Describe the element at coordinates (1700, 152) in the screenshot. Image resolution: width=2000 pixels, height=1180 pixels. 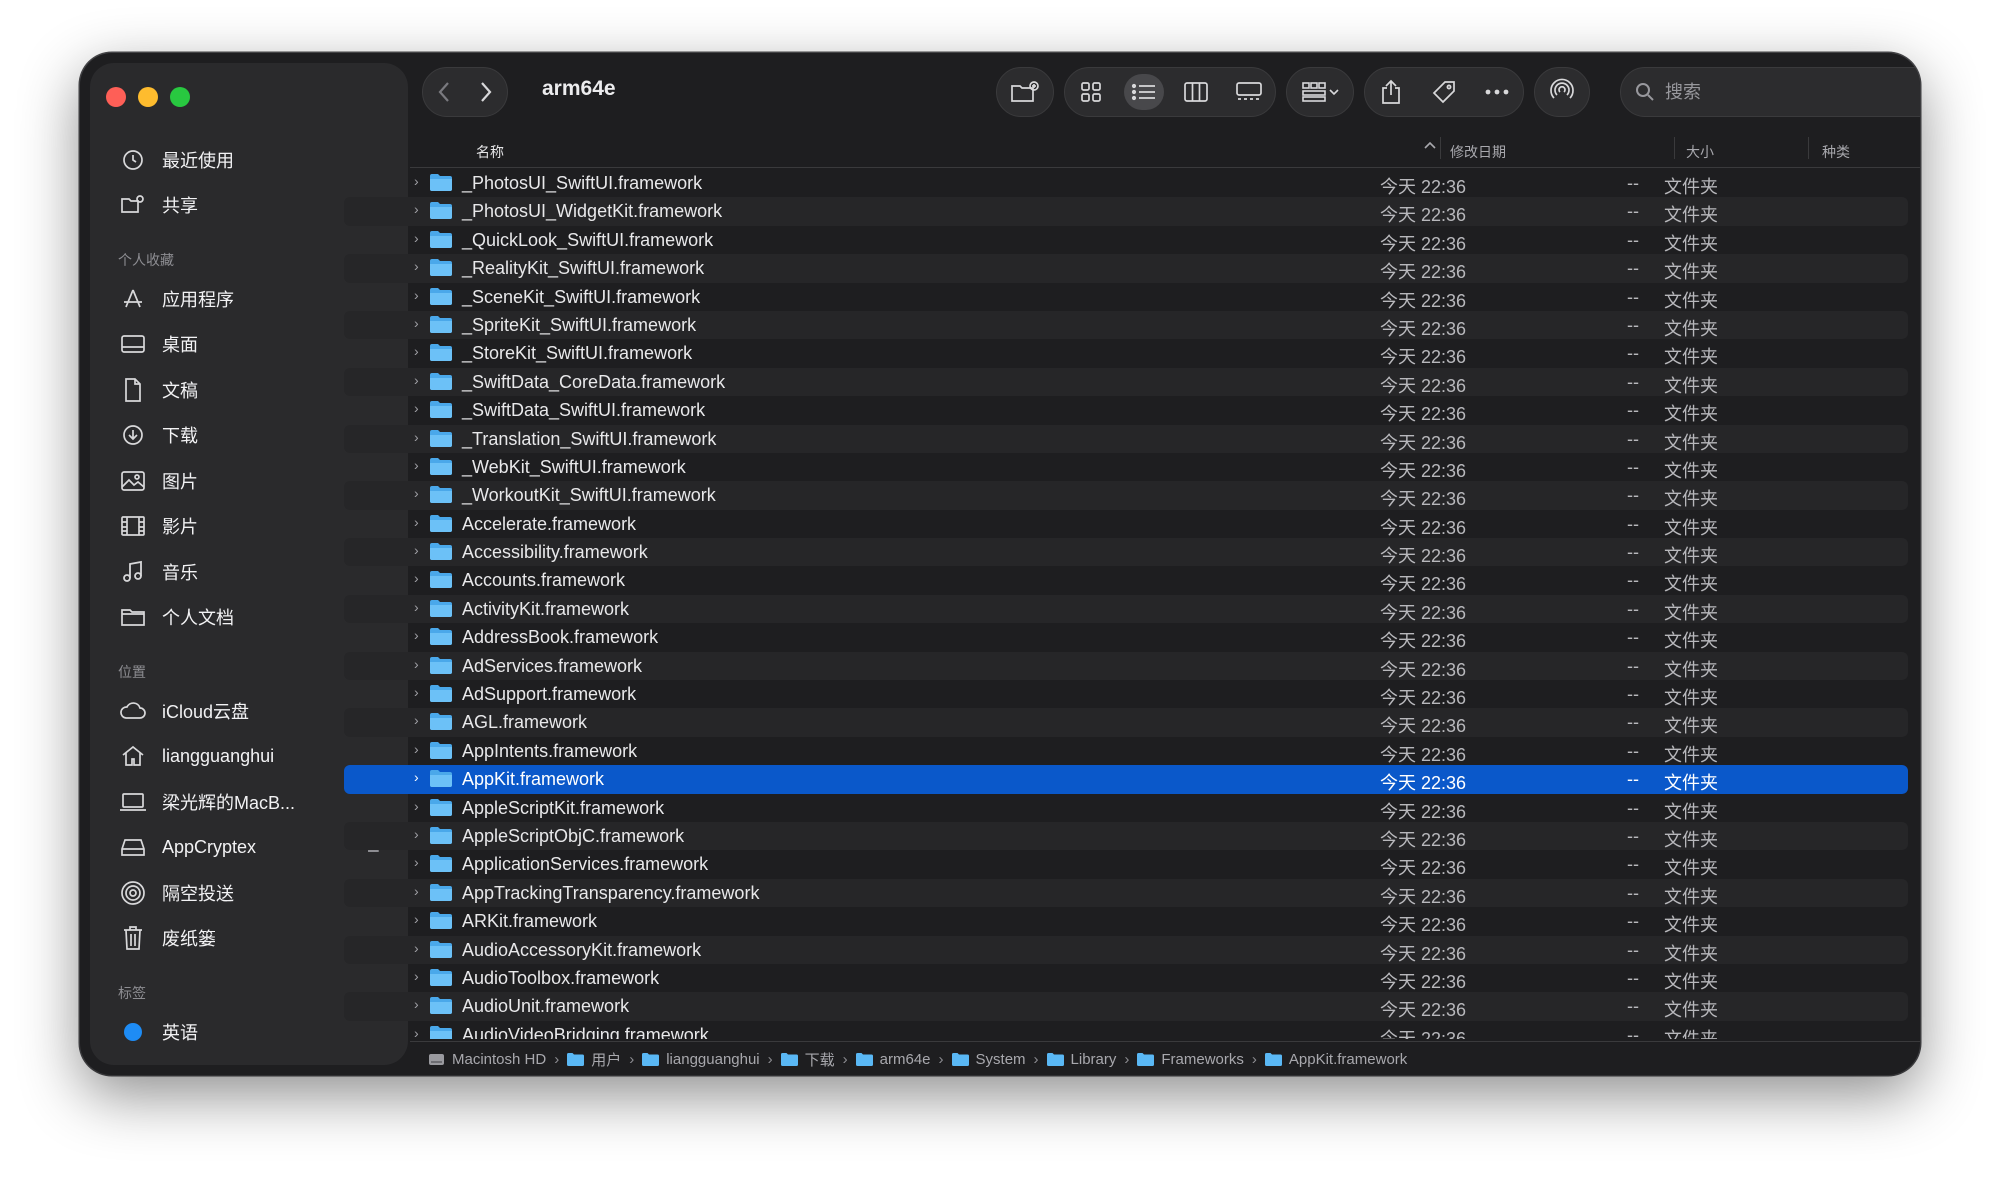
I see `column-size-header: 大小` at that location.